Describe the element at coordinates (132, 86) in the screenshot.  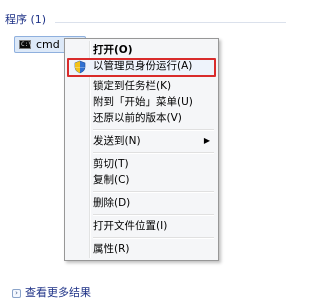
I see `menu-item-label: 锁定到任务栏(K)` at that location.